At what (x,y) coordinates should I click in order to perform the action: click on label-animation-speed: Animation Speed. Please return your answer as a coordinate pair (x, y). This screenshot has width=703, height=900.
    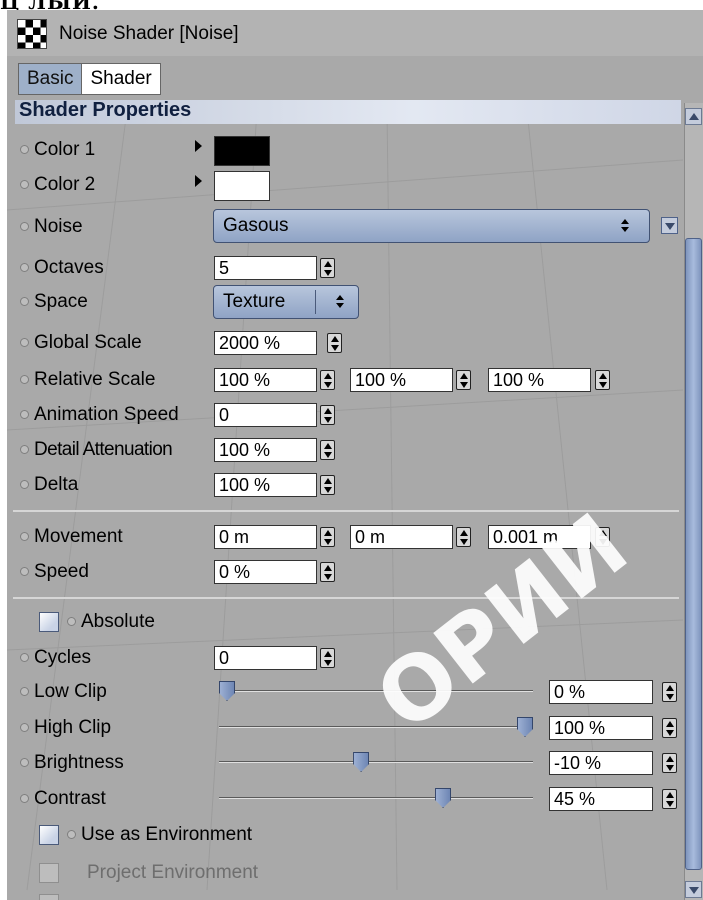
    Looking at the image, I should click on (106, 414).